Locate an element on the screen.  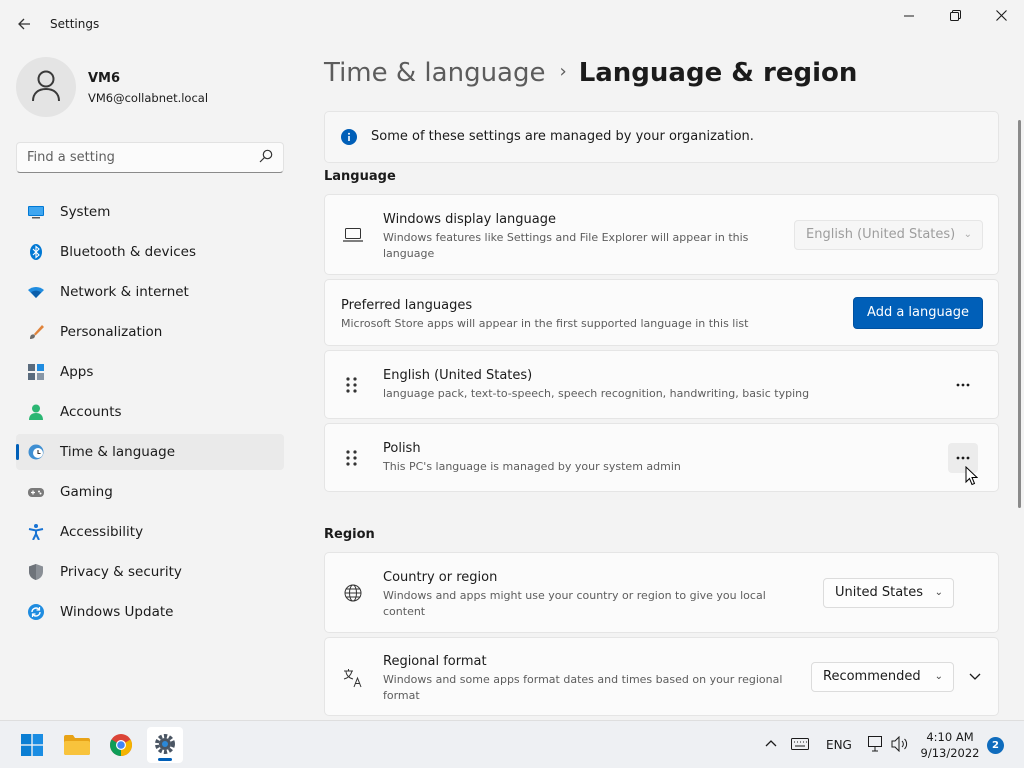
sidebar-item-system: System is located at coordinates (150, 212).